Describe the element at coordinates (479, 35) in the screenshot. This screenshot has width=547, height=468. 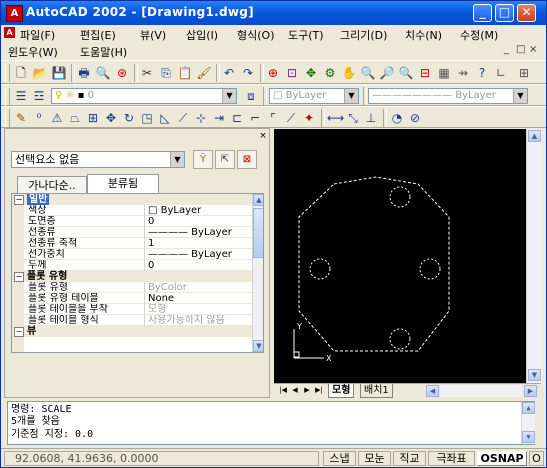
I see `menu-modify: 수정(M)` at that location.